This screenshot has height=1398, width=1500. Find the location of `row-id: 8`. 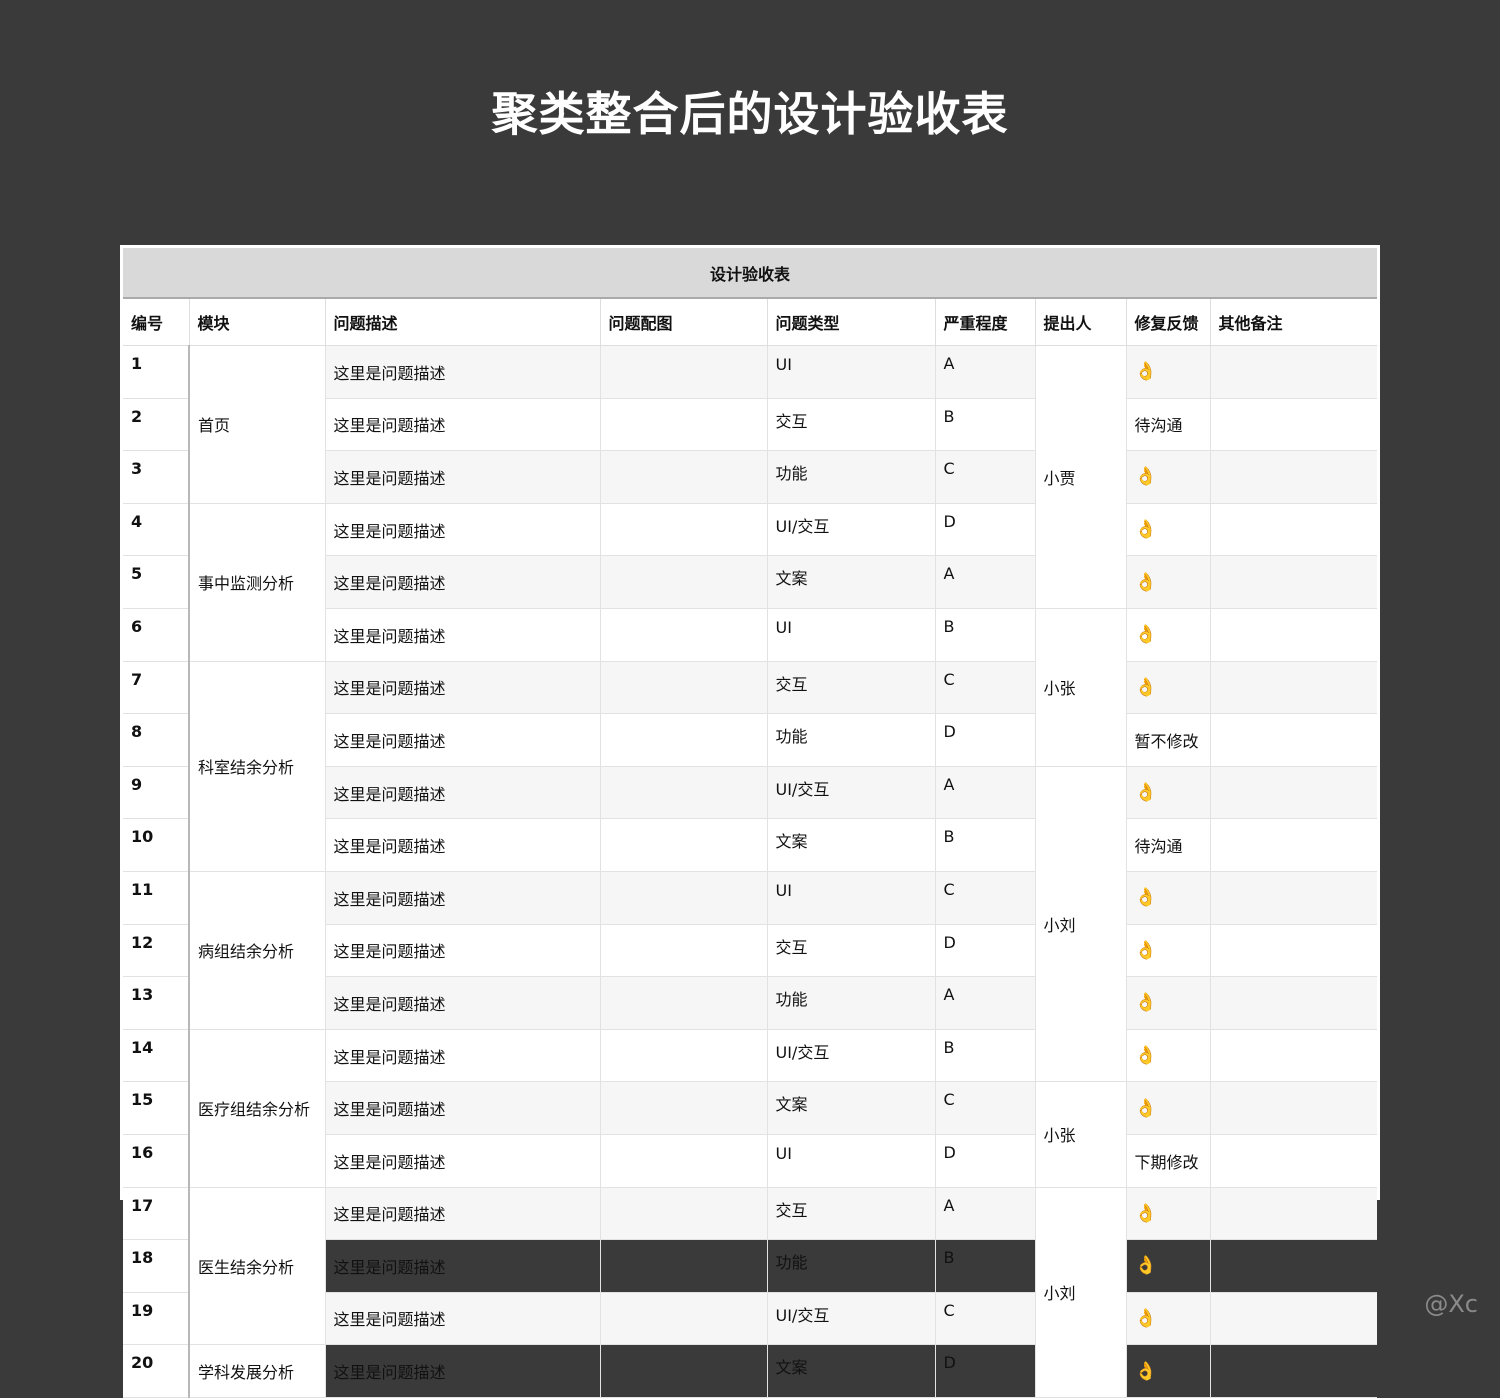

row-id: 8 is located at coordinates (156, 740).